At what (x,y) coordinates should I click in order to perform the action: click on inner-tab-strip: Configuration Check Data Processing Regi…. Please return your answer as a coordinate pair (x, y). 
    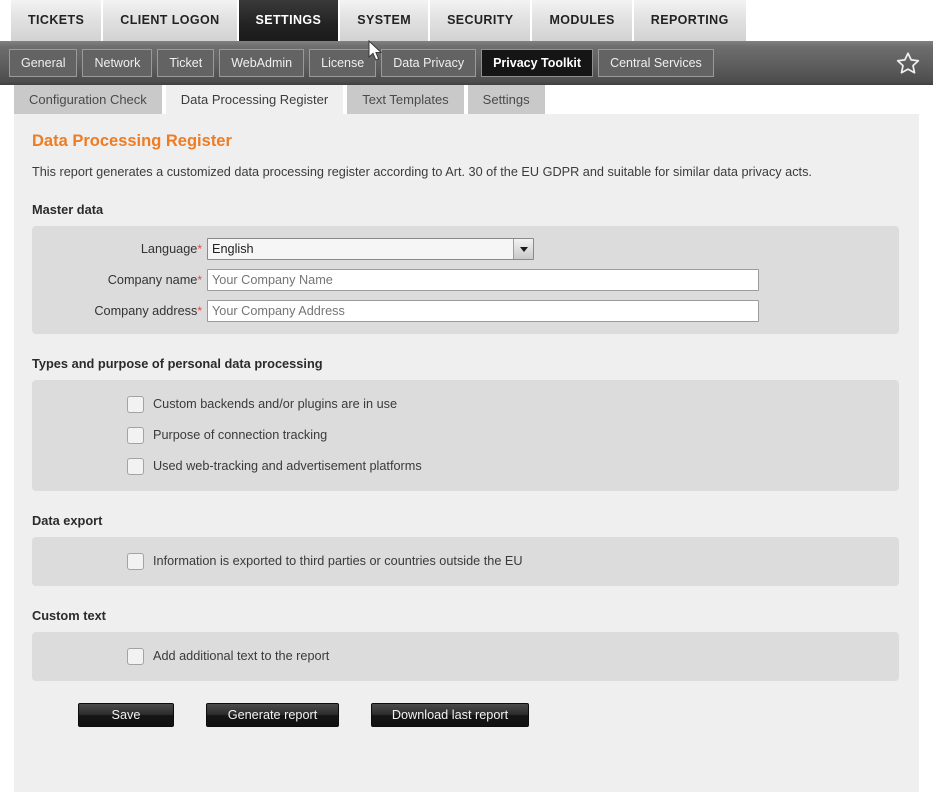
    Looking at the image, I should click on (466, 99).